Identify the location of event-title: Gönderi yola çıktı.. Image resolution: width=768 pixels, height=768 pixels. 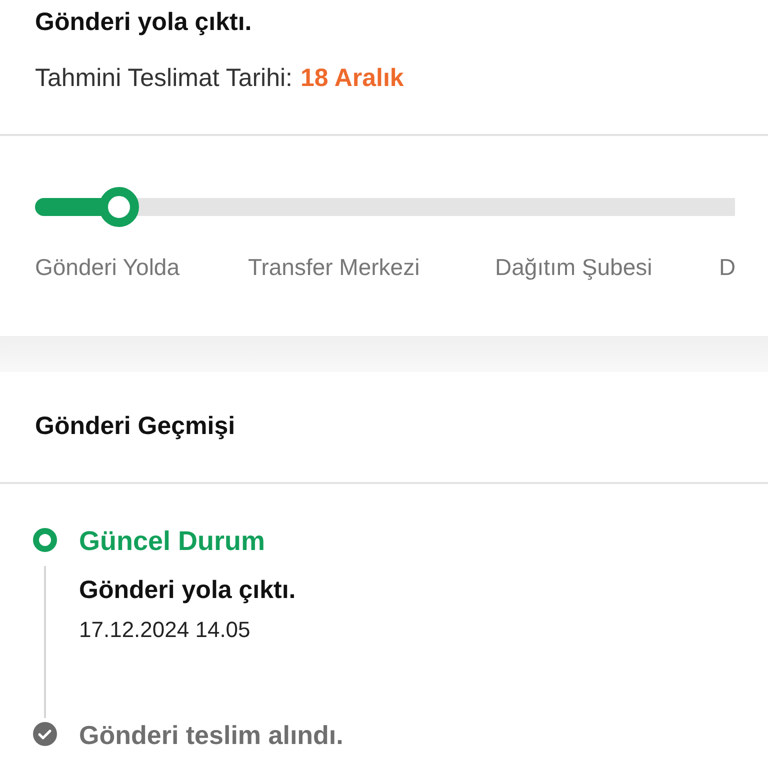
(187, 590).